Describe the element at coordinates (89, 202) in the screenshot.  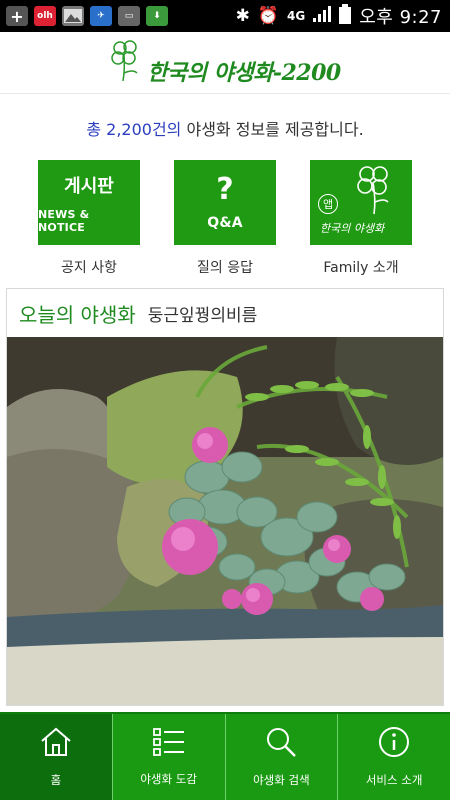
I see `notice-box: 게시판 NEWS & NOTICE` at that location.